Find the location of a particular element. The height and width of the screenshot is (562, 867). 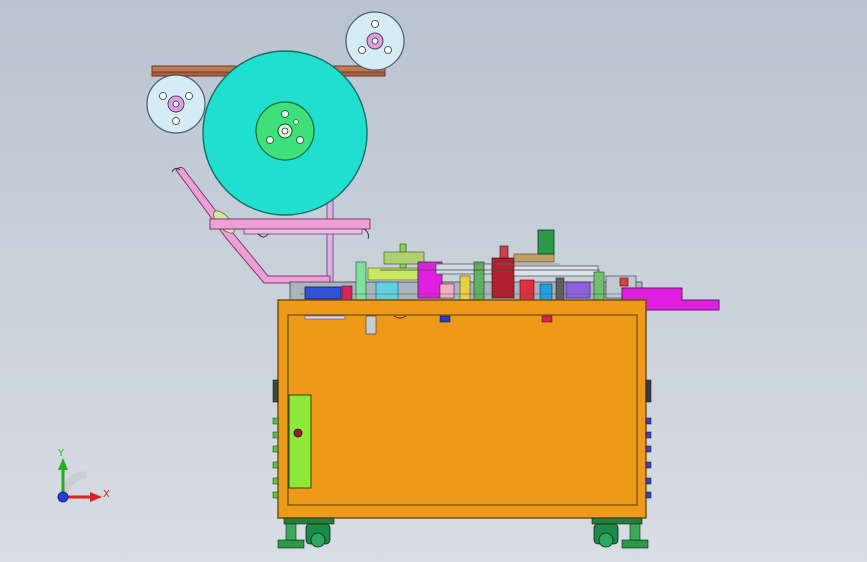

main-reel is located at coordinates (285, 133).